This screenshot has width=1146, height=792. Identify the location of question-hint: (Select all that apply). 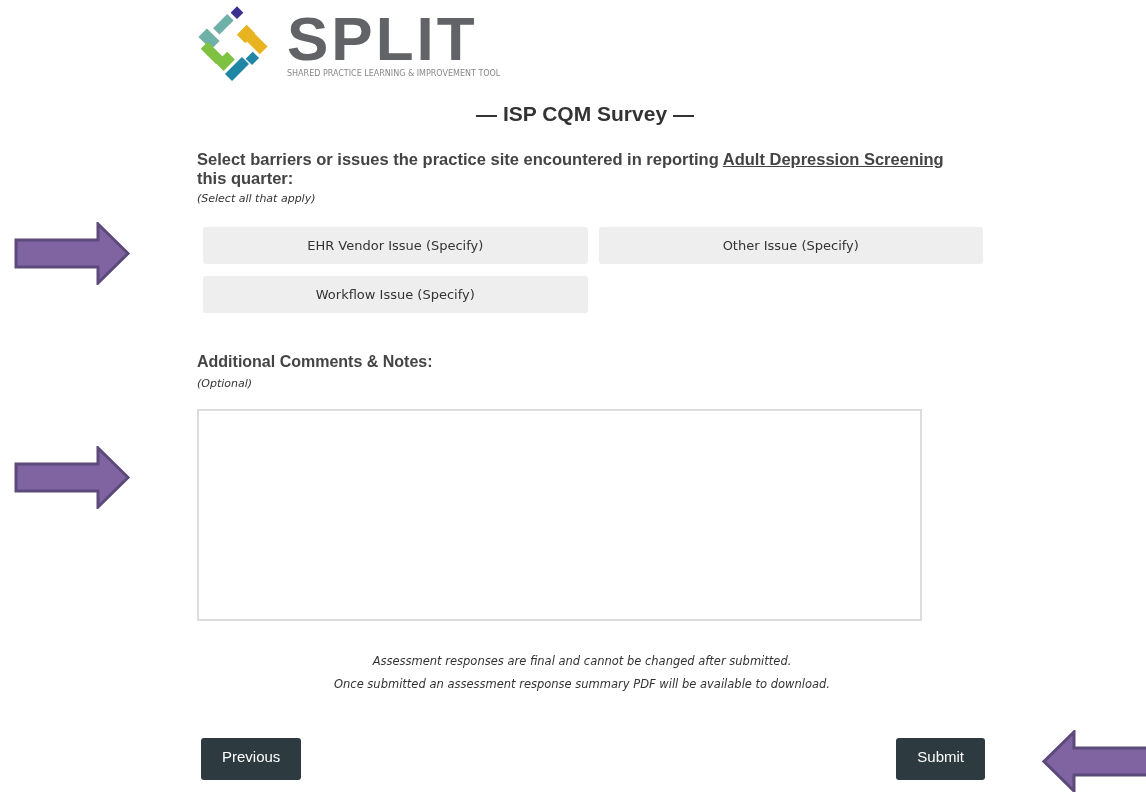
(257, 198).